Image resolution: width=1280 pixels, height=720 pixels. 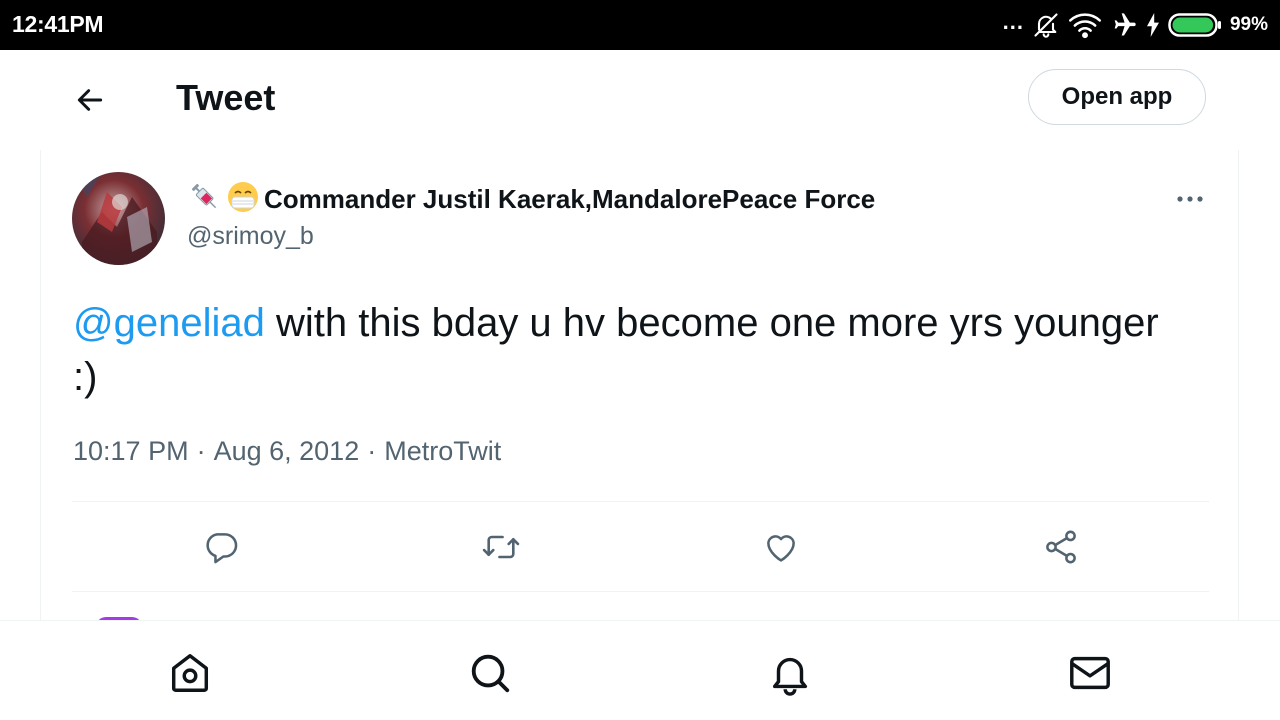 I want to click on tweet-metadata: 10:17 PM · Aug 6, 2012 · MetroTwit, so click(x=287, y=451).